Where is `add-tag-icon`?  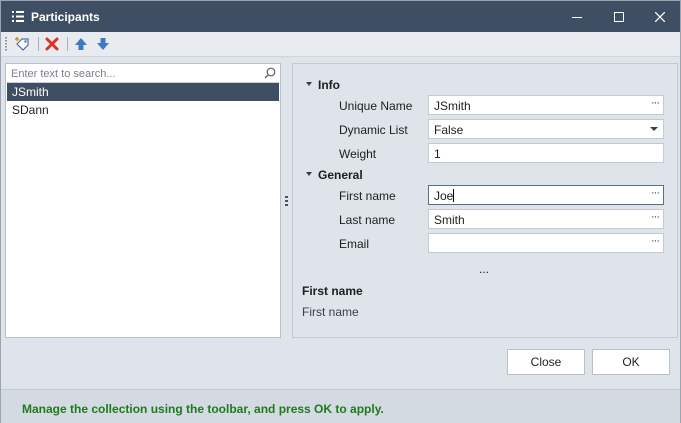
add-tag-icon is located at coordinates (22, 44).